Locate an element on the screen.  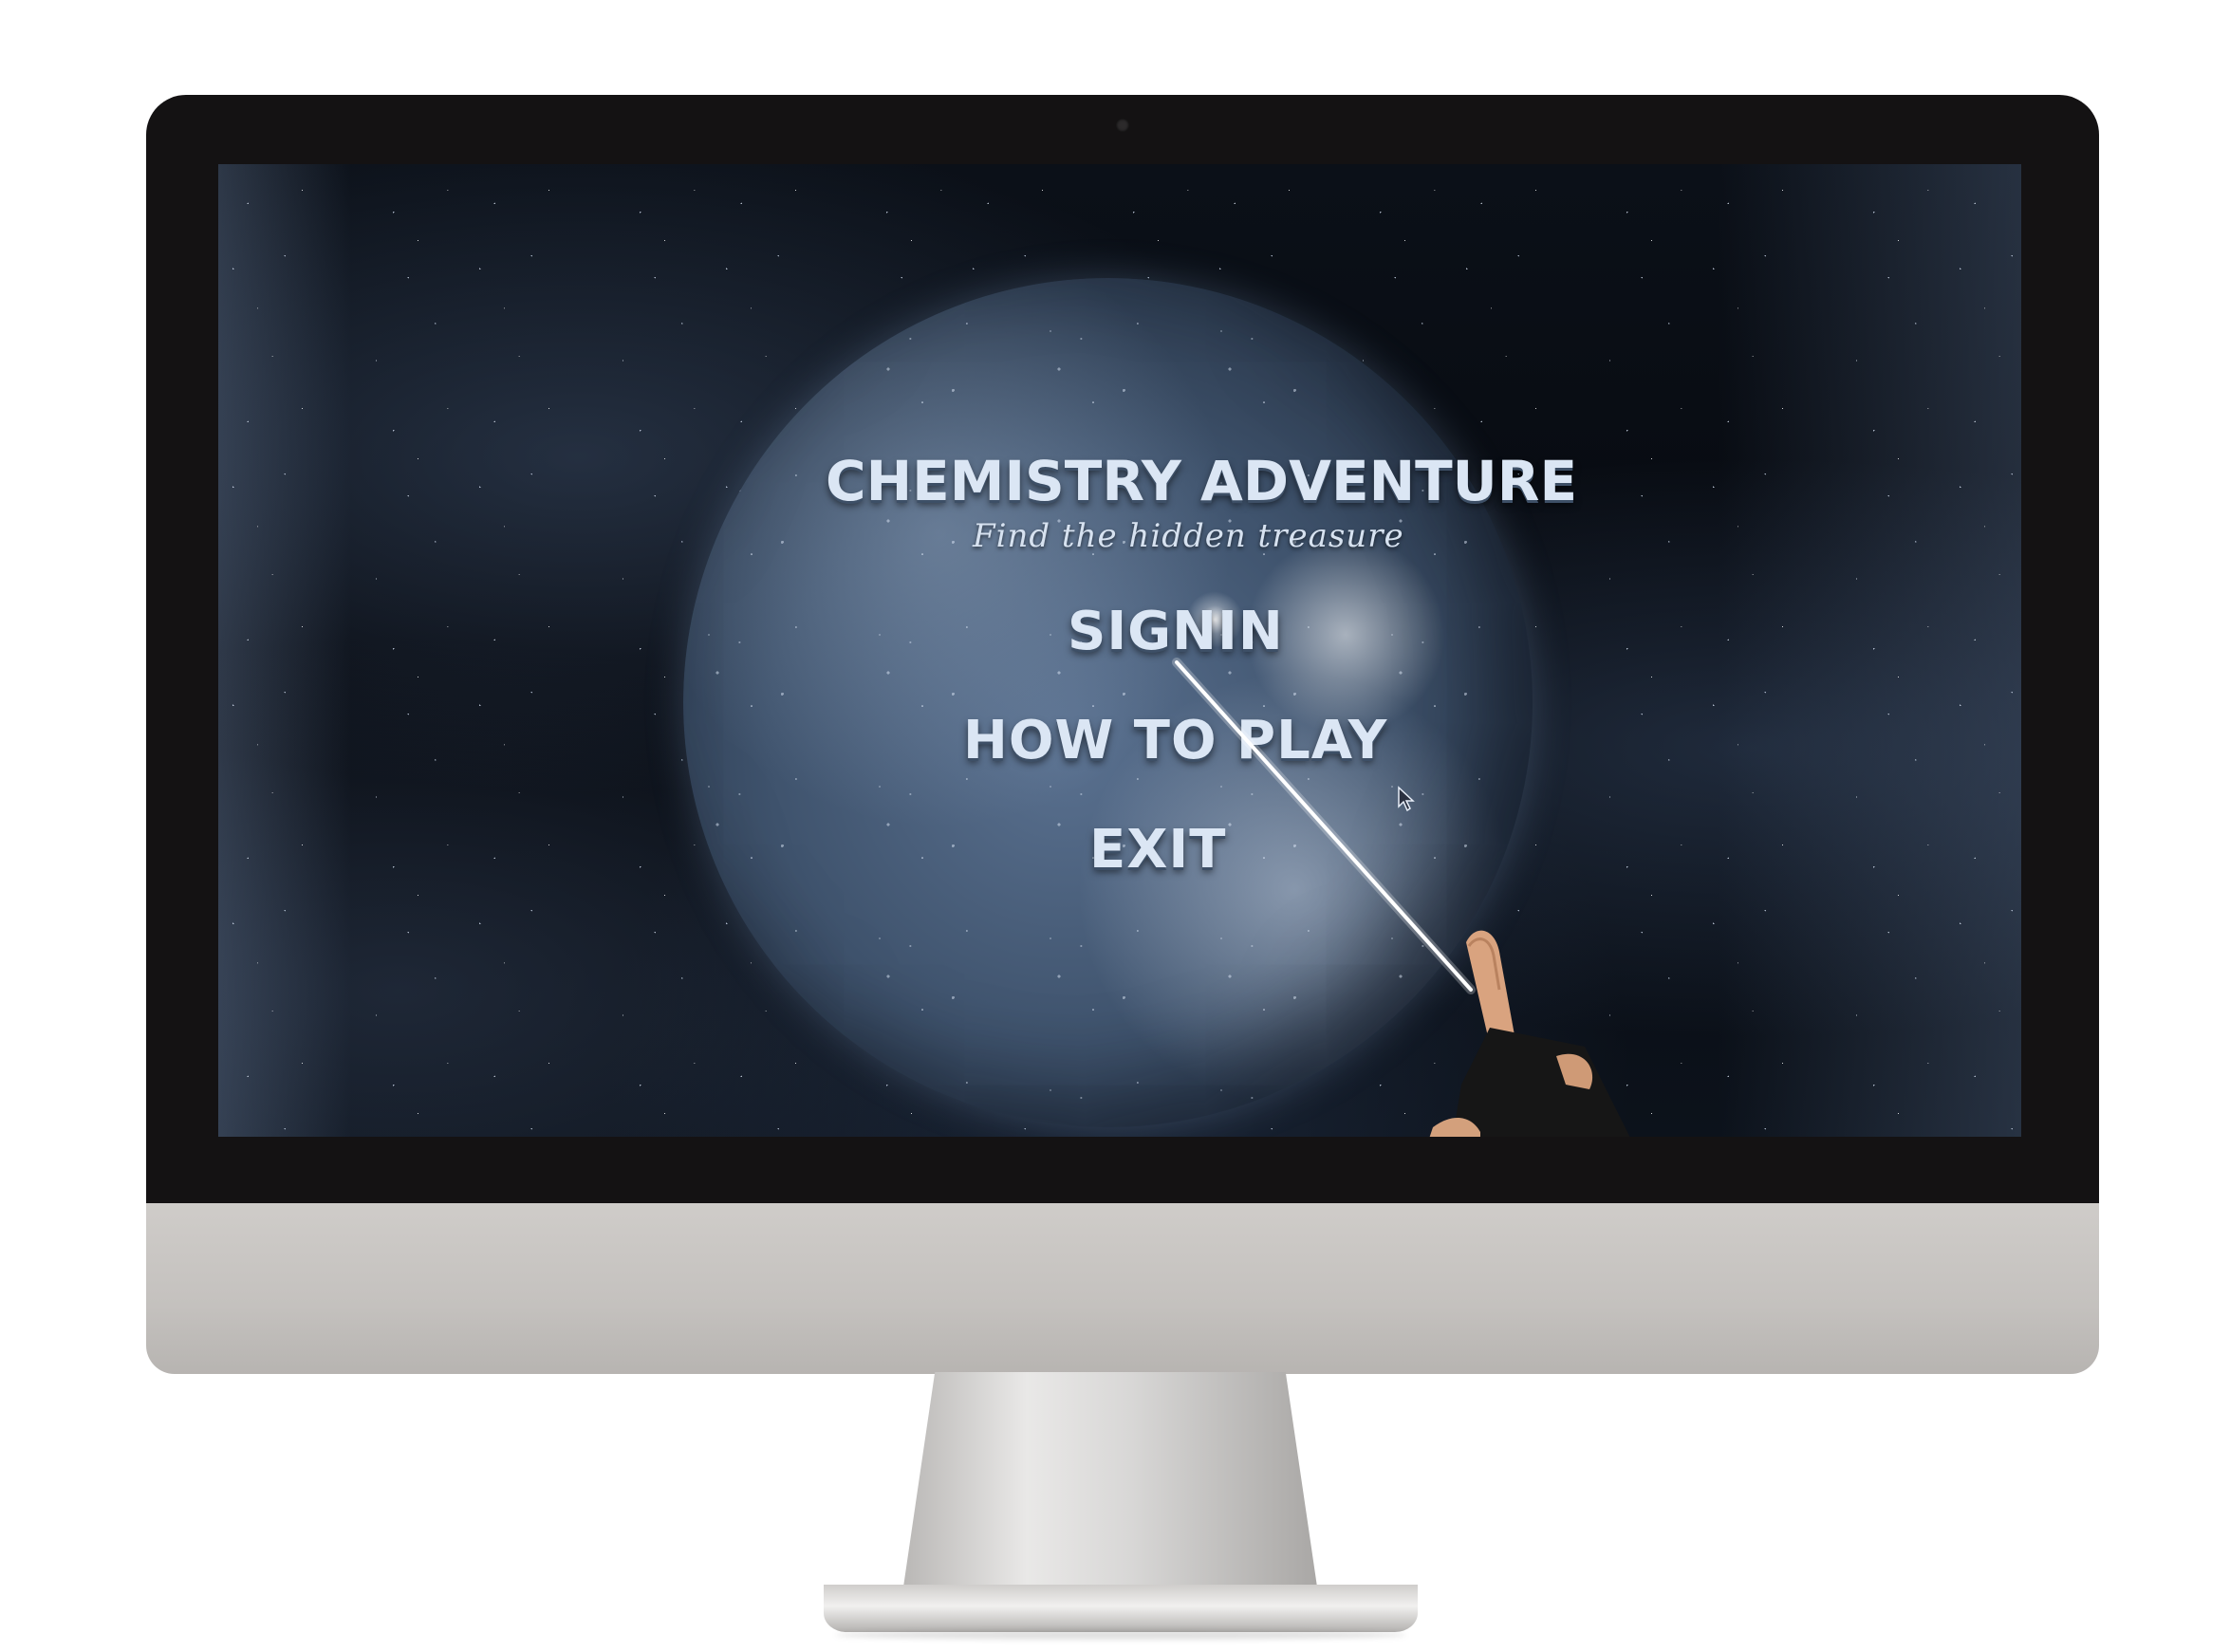
stand-shadow is located at coordinates (1120, 1635).